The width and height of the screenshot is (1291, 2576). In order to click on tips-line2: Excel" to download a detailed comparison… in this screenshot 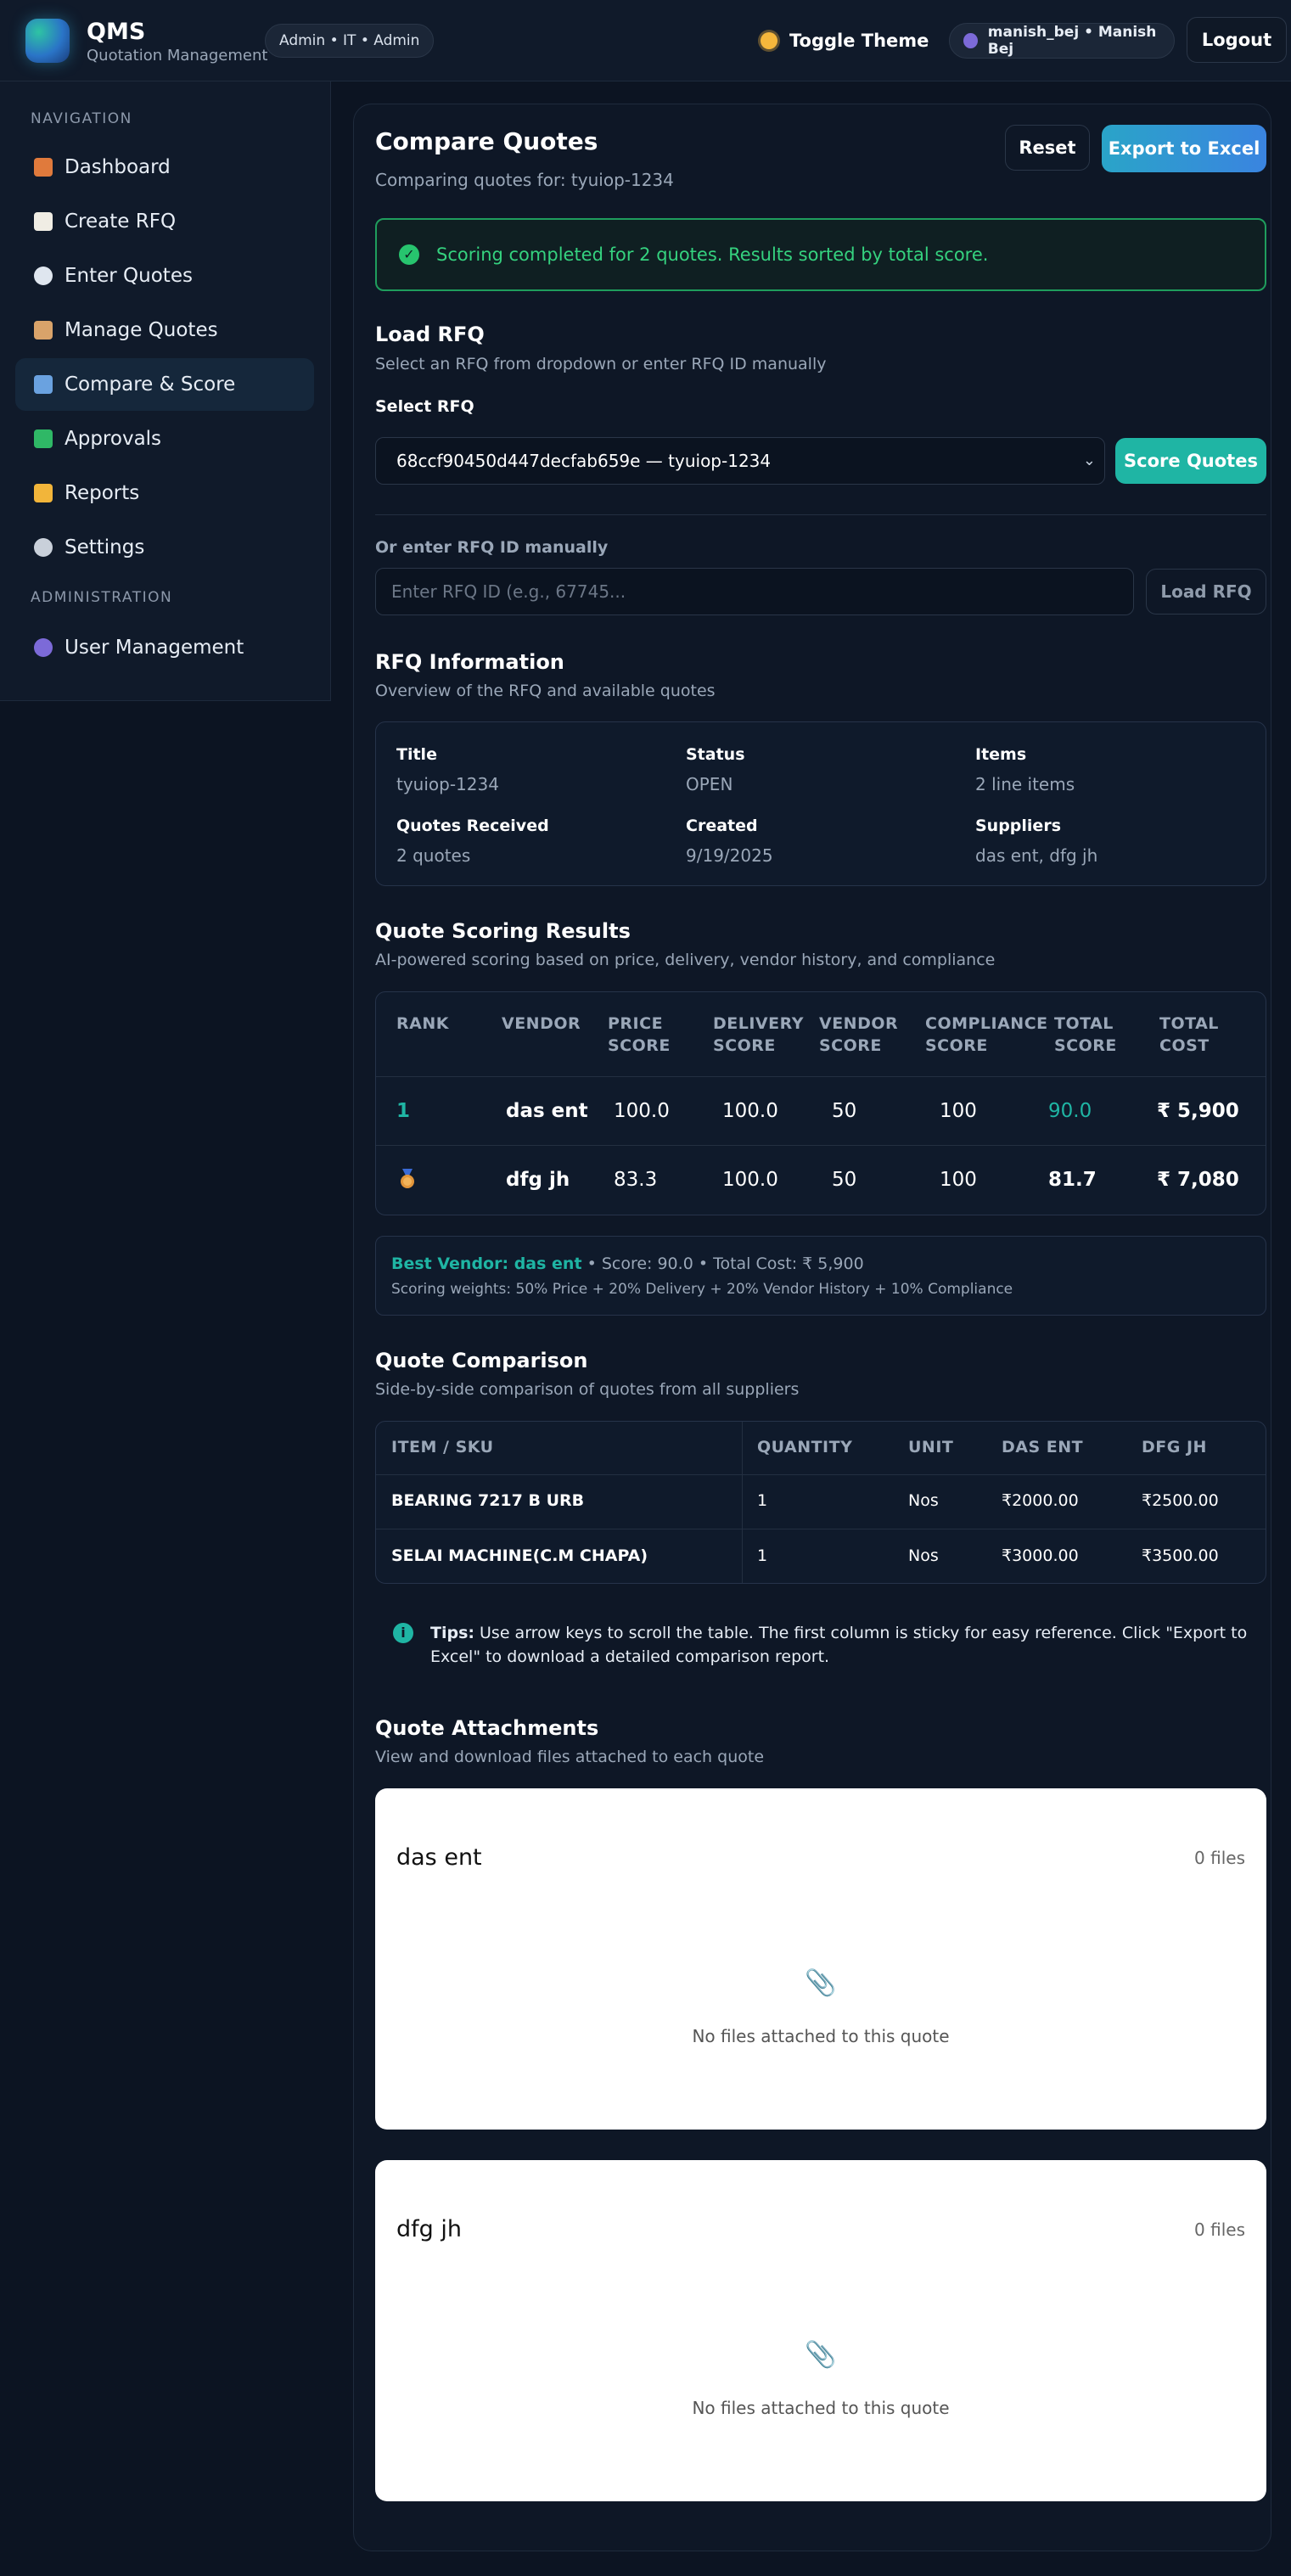, I will do `click(630, 1656)`.